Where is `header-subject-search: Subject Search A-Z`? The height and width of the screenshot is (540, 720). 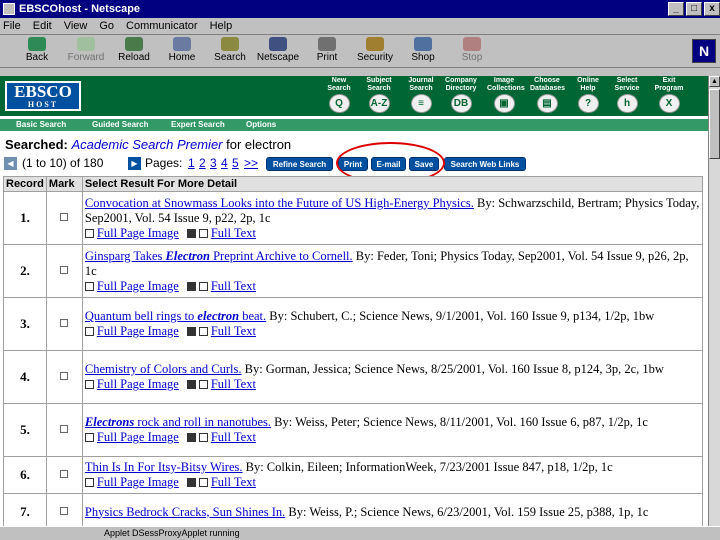
header-subject-search: Subject Search A-Z is located at coordinates (379, 95).